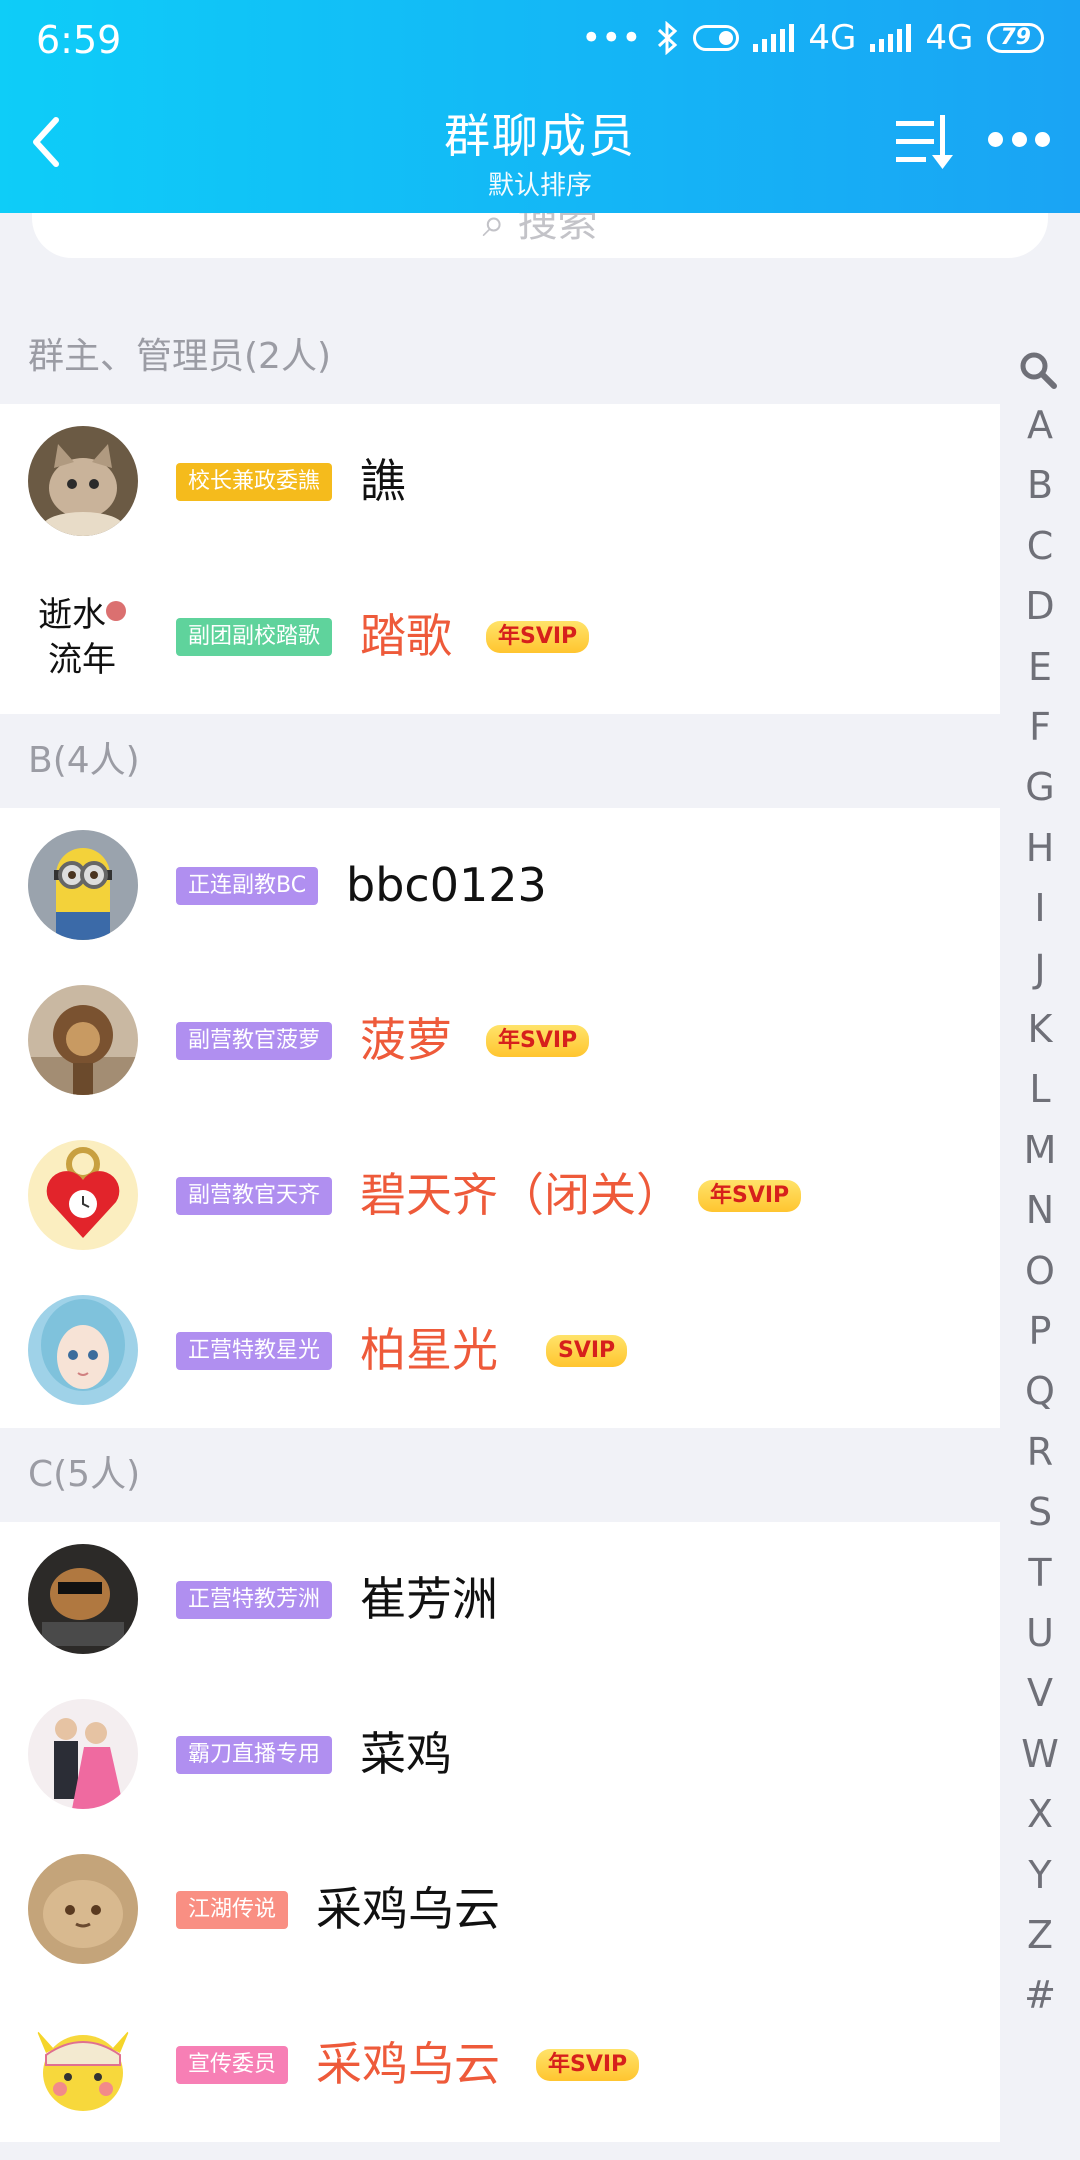  Describe the element at coordinates (1040, 1875) in the screenshot. I see `index-letter: Y` at that location.